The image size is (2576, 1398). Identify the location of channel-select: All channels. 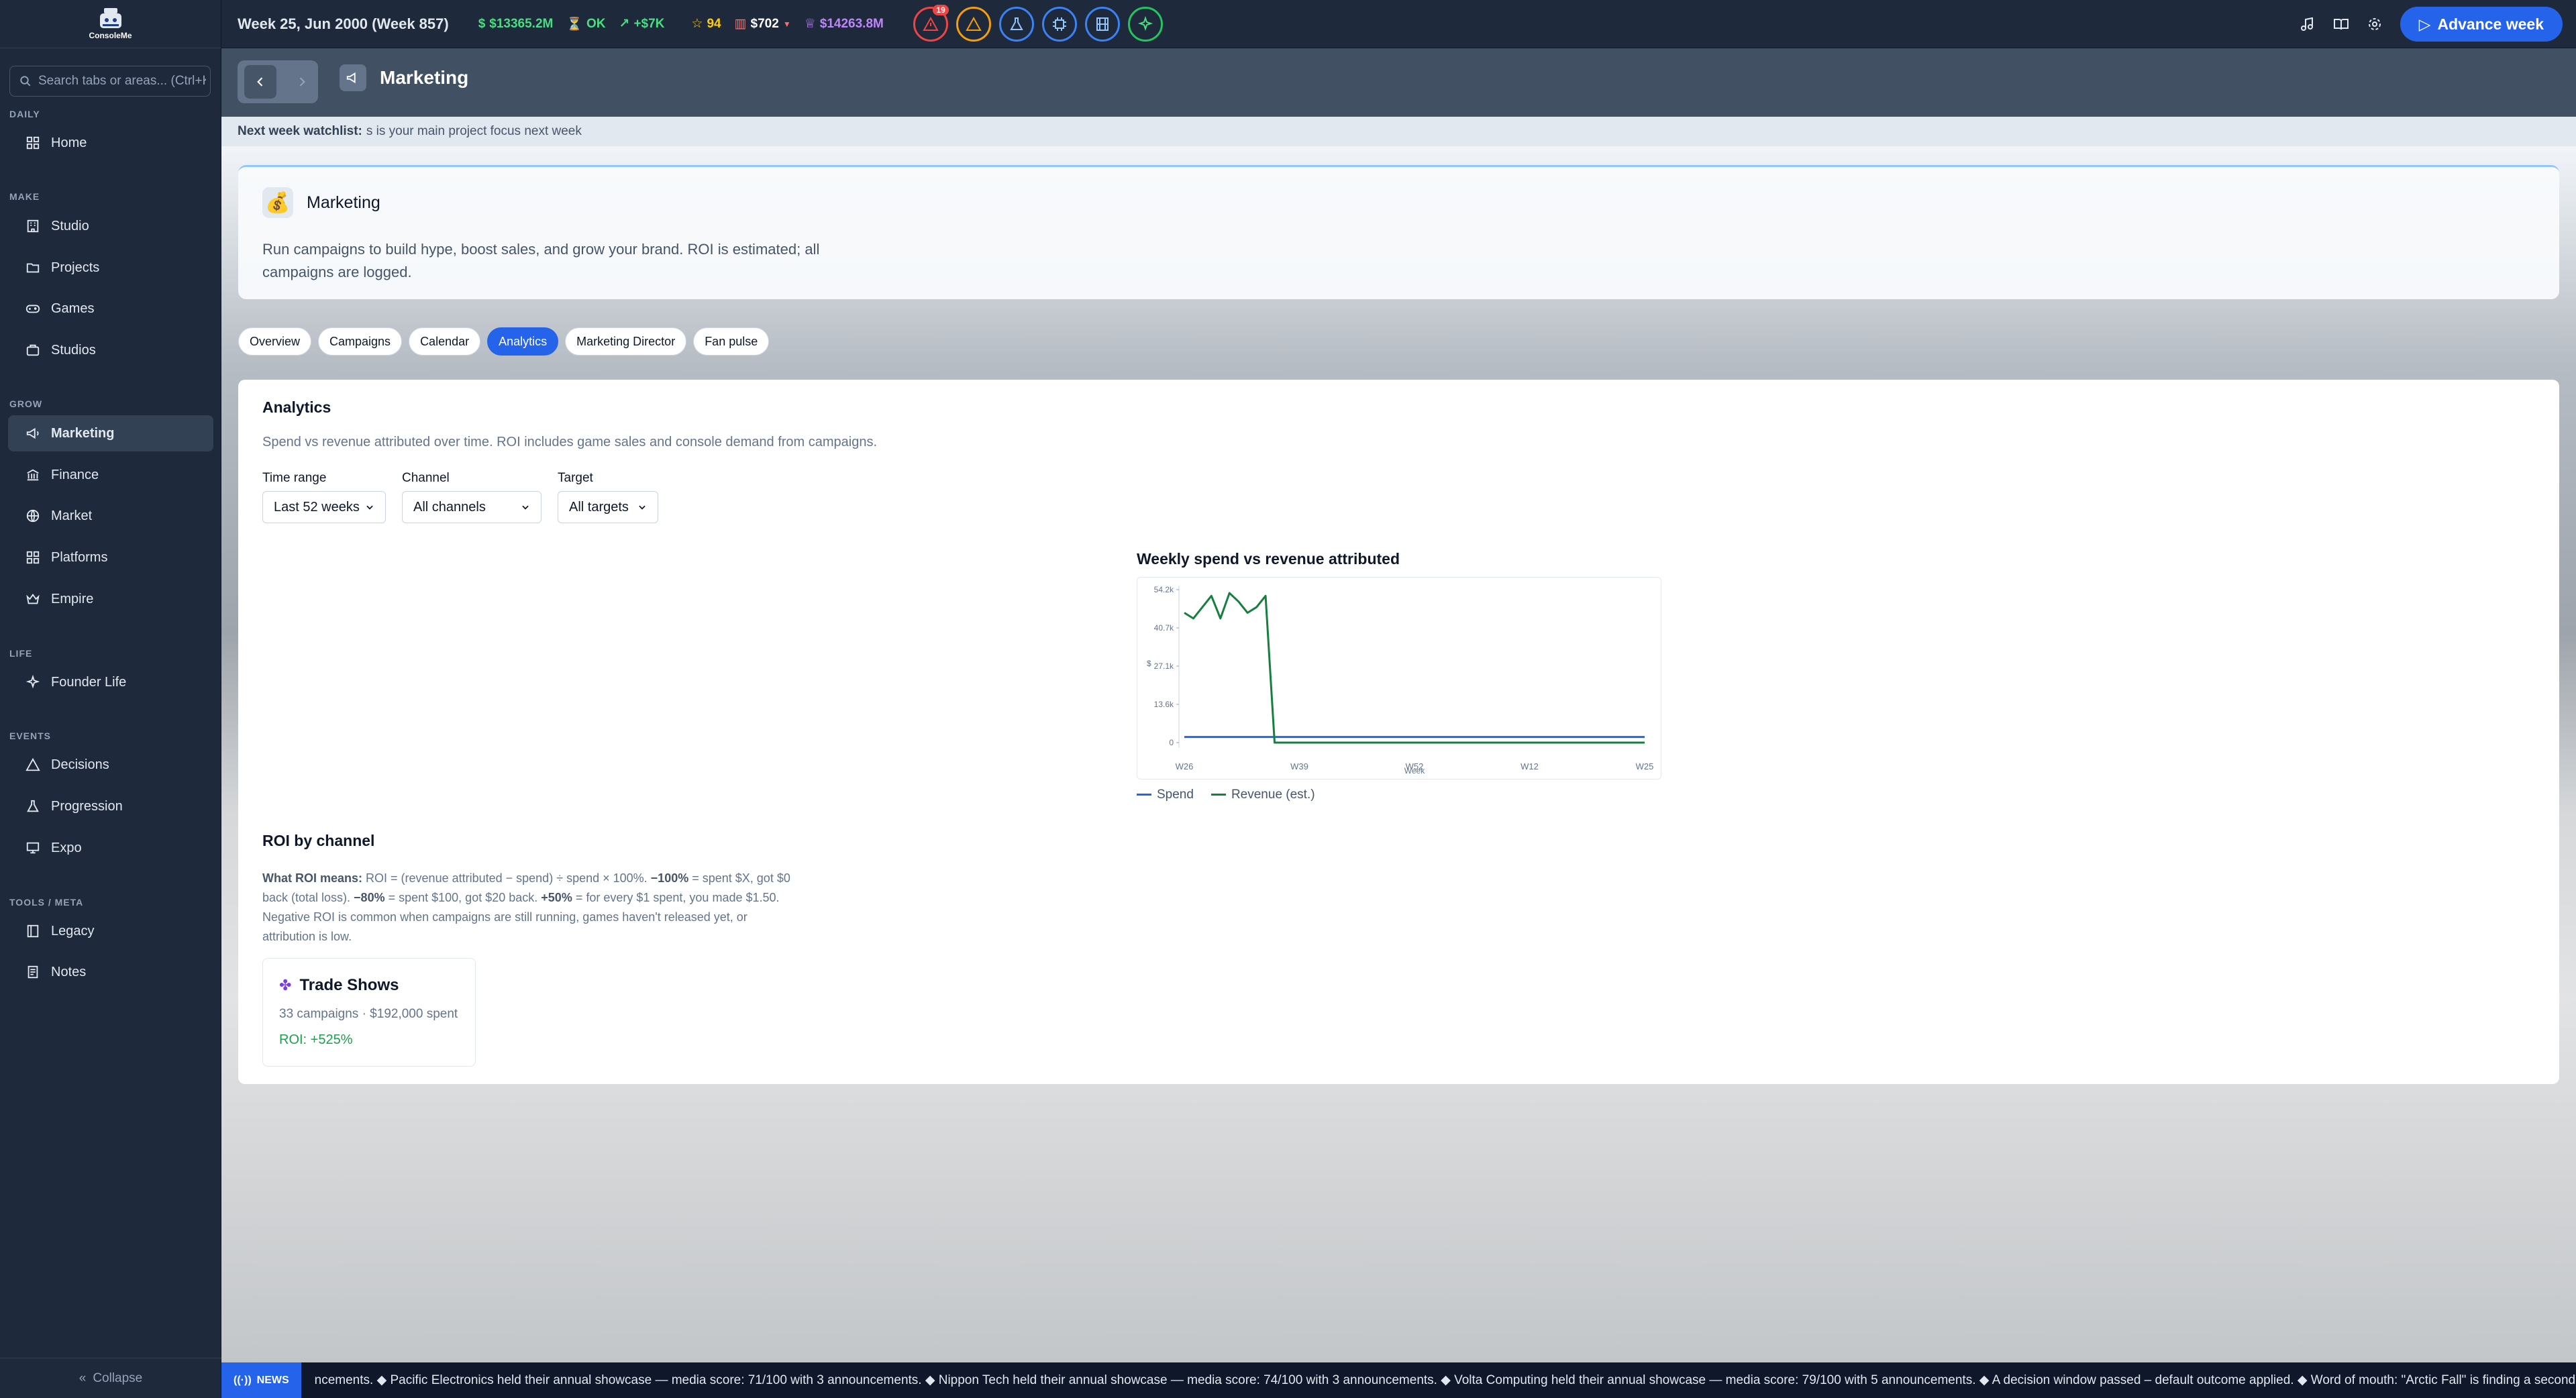
(472, 507).